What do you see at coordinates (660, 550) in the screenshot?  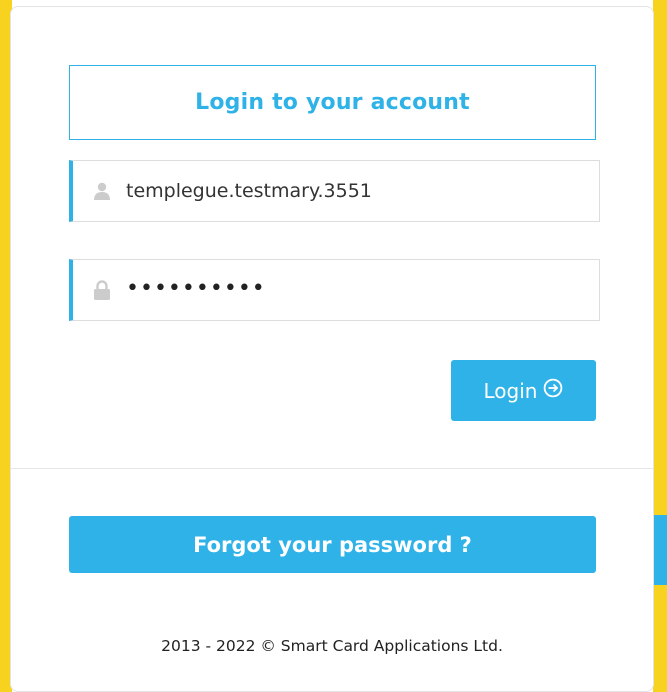 I see `background-accent-right` at bounding box center [660, 550].